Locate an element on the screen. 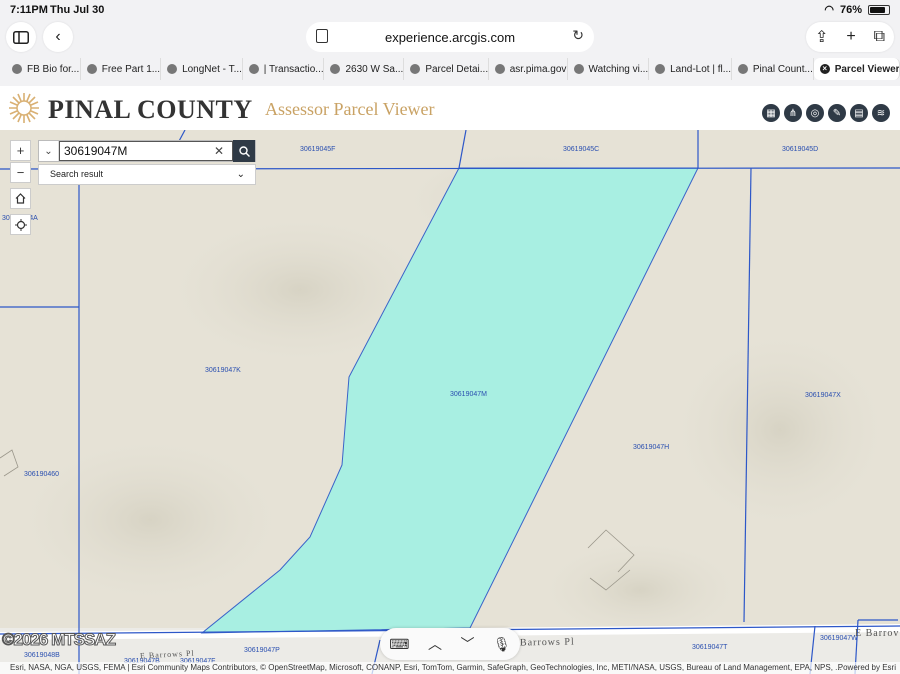 The height and width of the screenshot is (674, 900). parcel-label: 30619047T is located at coordinates (710, 647).